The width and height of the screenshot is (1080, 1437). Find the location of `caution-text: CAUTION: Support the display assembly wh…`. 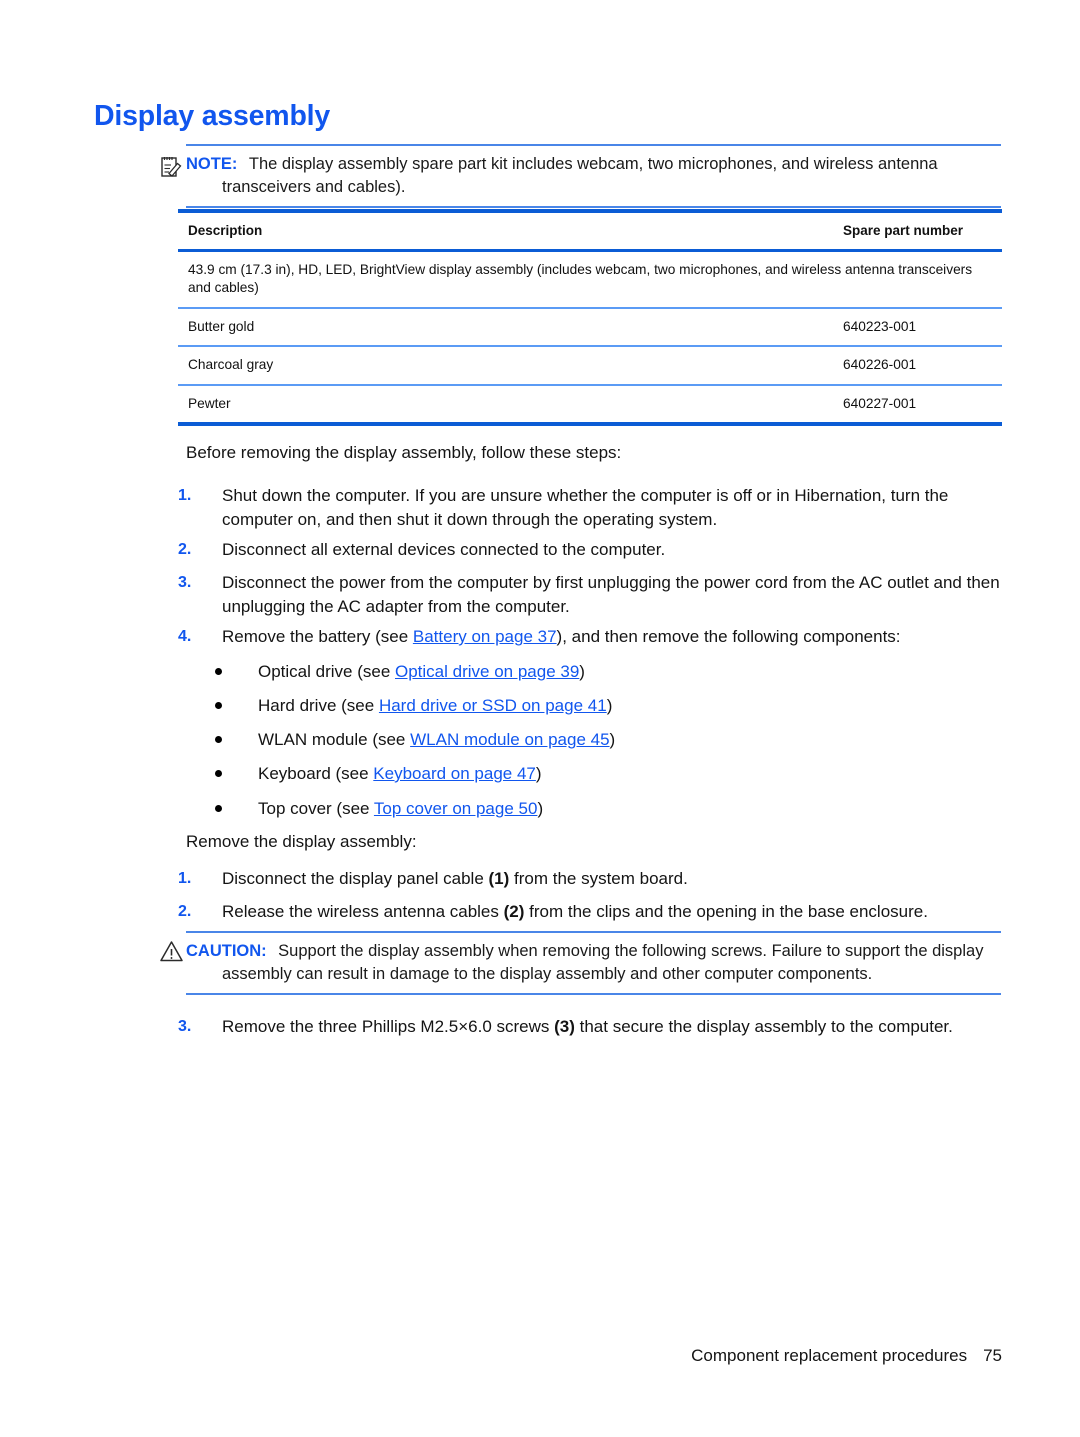

caution-text: CAUTION: Support the display assembly wh… is located at coordinates (593, 962).